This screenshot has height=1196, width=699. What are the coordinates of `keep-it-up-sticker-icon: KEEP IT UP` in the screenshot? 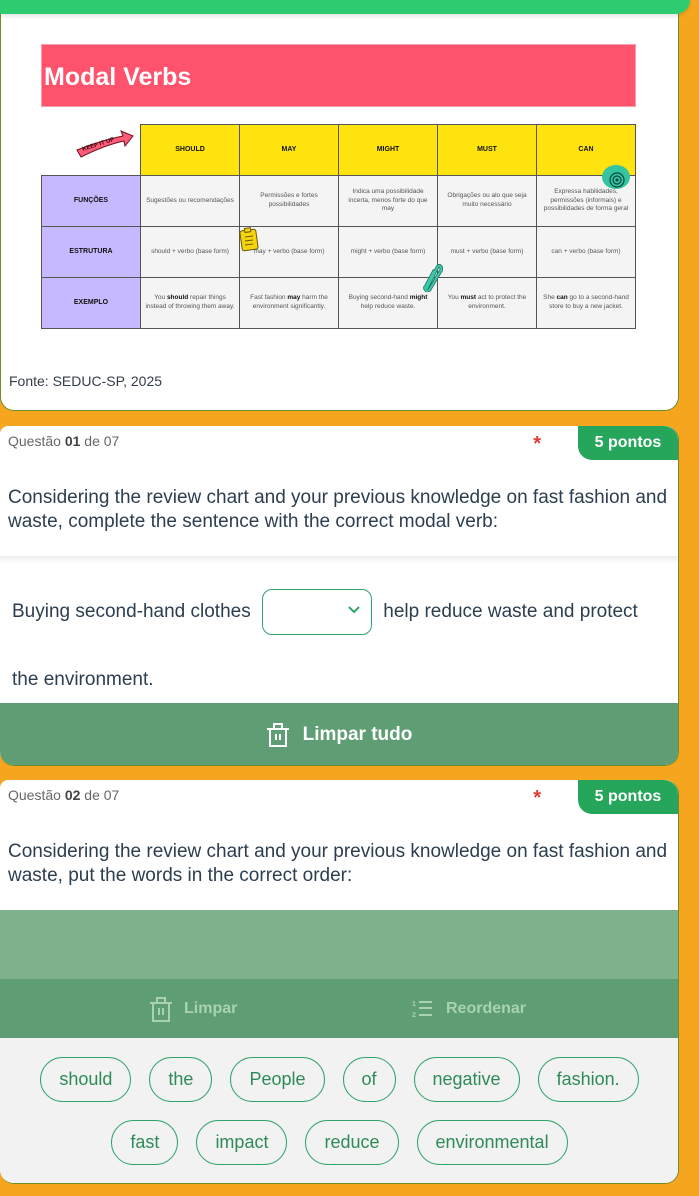 It's located at (105, 144).